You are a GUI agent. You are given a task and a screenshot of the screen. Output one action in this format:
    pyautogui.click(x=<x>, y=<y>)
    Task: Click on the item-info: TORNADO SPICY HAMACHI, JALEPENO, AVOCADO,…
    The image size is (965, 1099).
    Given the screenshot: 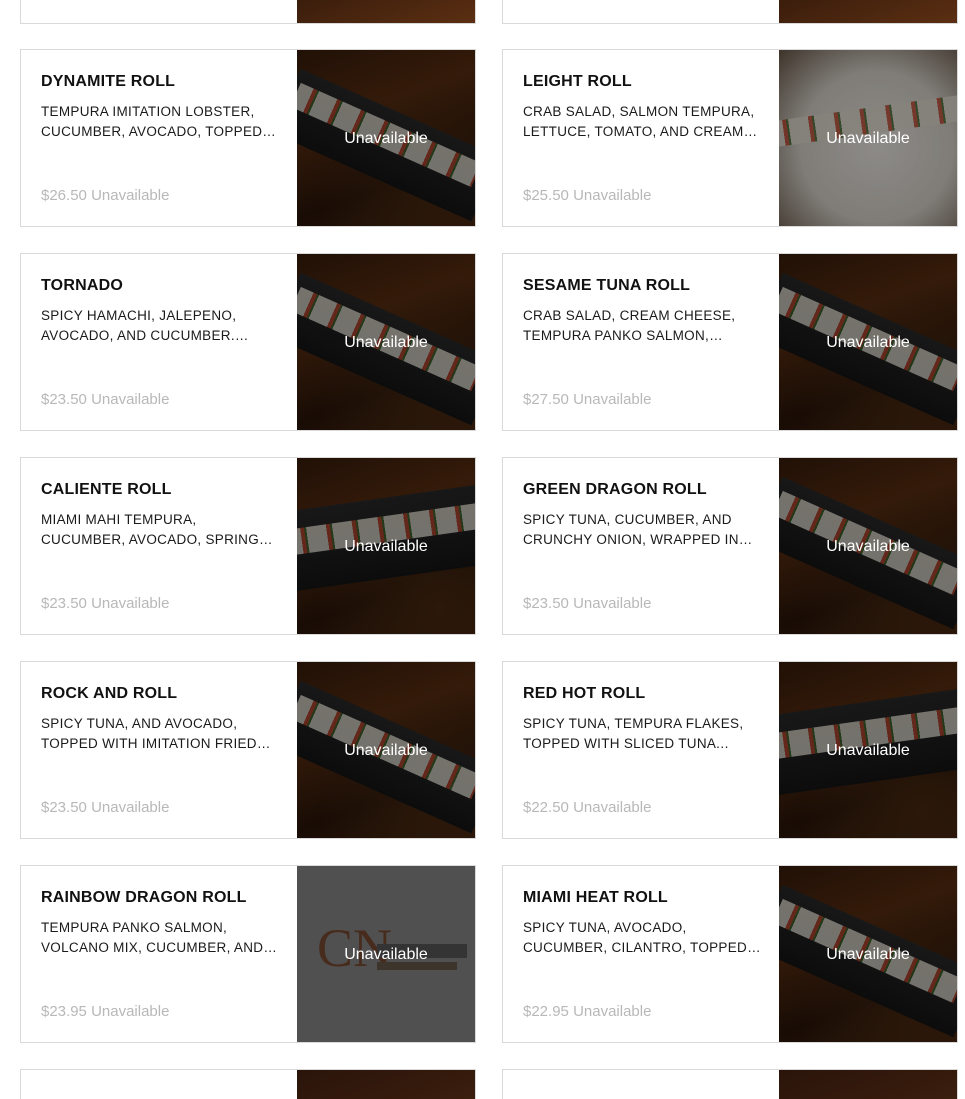 What is the action you would take?
    pyautogui.click(x=160, y=342)
    